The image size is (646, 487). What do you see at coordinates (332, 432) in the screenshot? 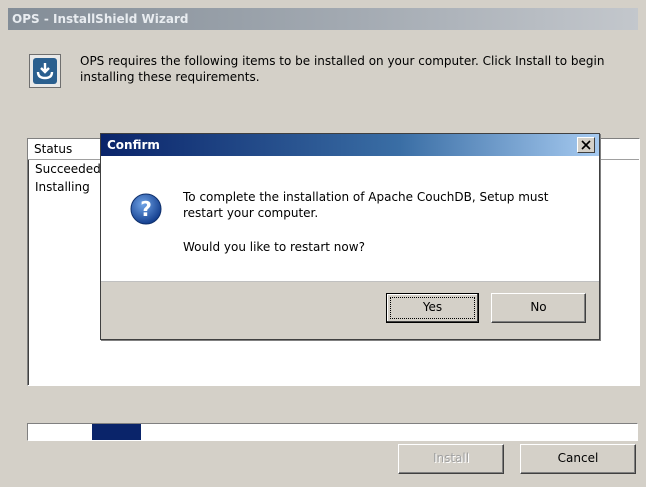
I see `progress-bar` at bounding box center [332, 432].